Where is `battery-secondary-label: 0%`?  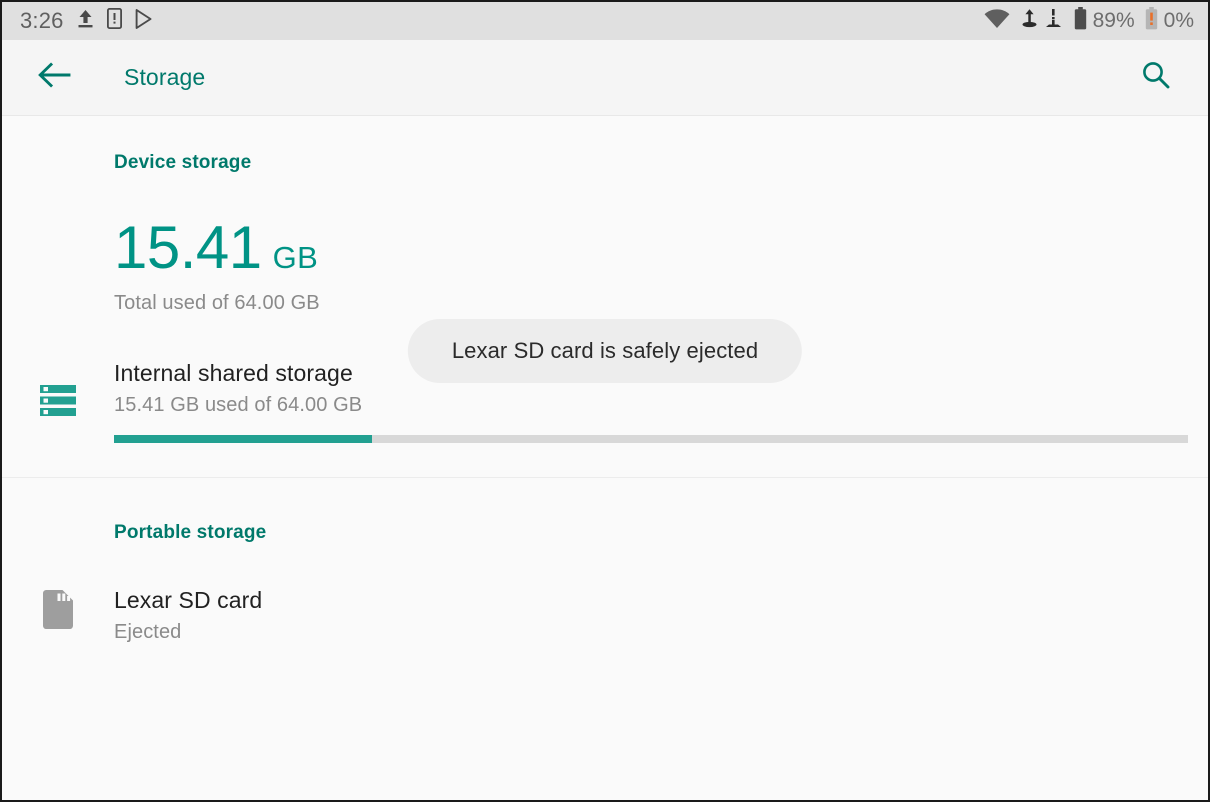
battery-secondary-label: 0% is located at coordinates (1178, 20).